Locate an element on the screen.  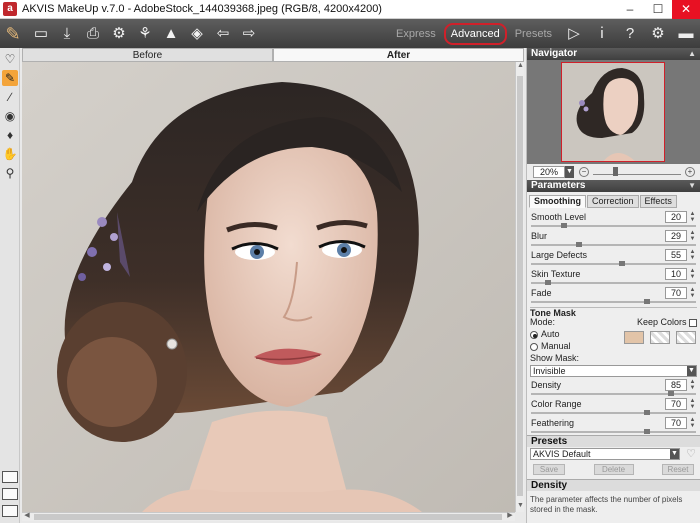
settings-icon: ⚙ is located at coordinates (658, 34).